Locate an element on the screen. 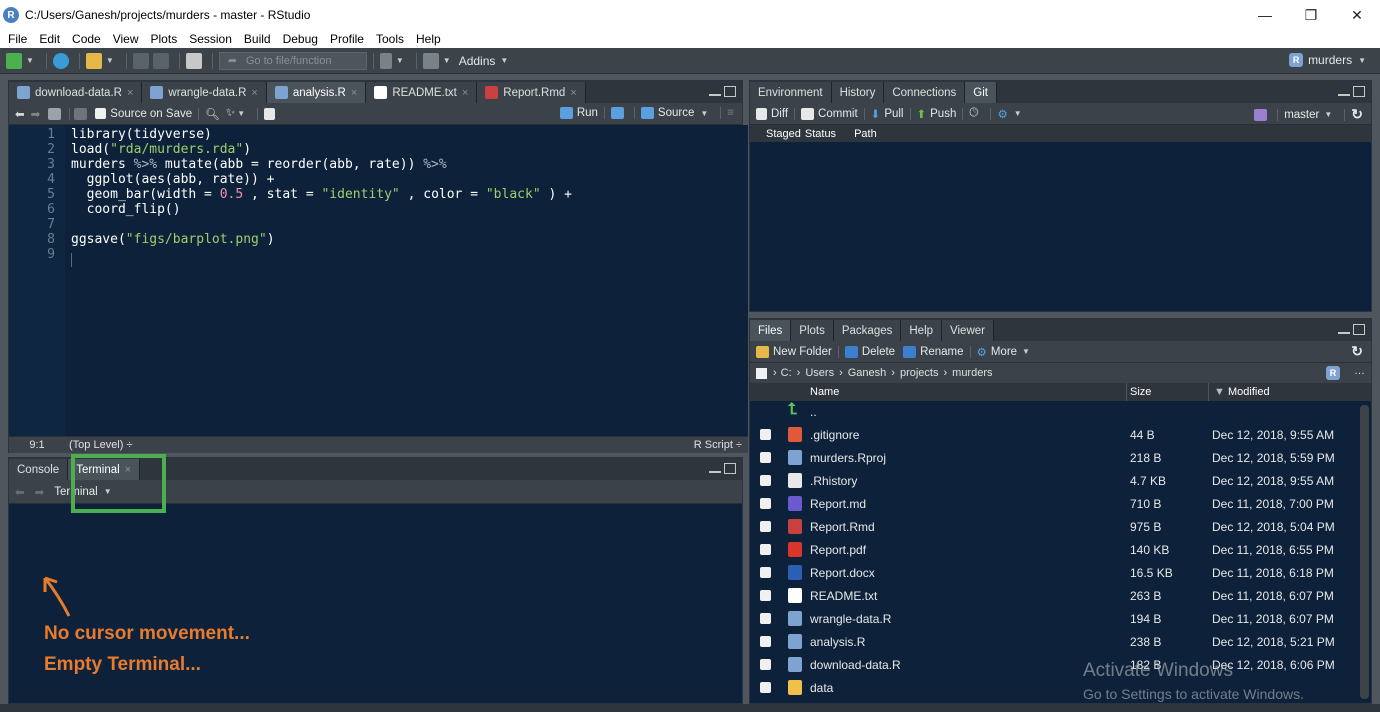 The image size is (1380, 712). menu-tools: Tools is located at coordinates (390, 39).